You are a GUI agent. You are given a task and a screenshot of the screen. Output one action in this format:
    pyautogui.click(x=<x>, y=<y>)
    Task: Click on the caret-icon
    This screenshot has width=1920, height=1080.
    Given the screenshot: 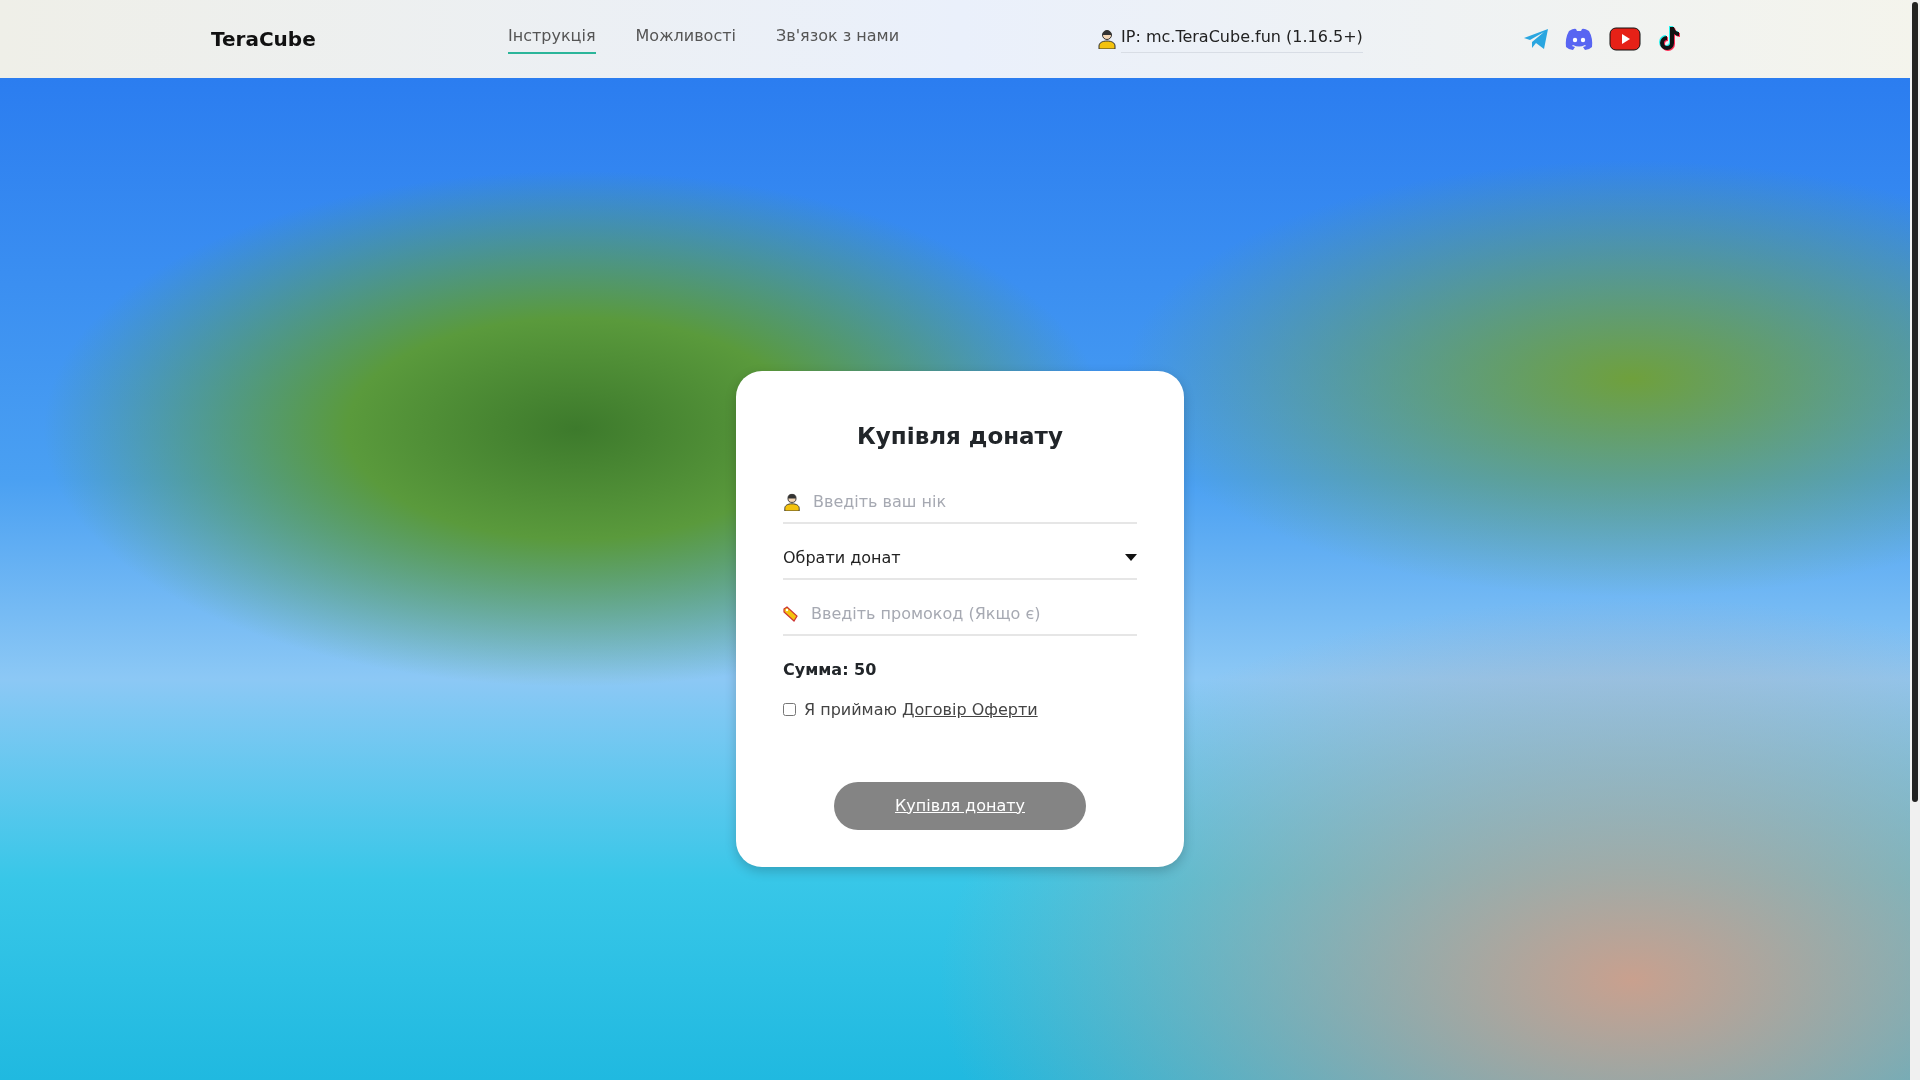 What is the action you would take?
    pyautogui.click(x=1131, y=557)
    